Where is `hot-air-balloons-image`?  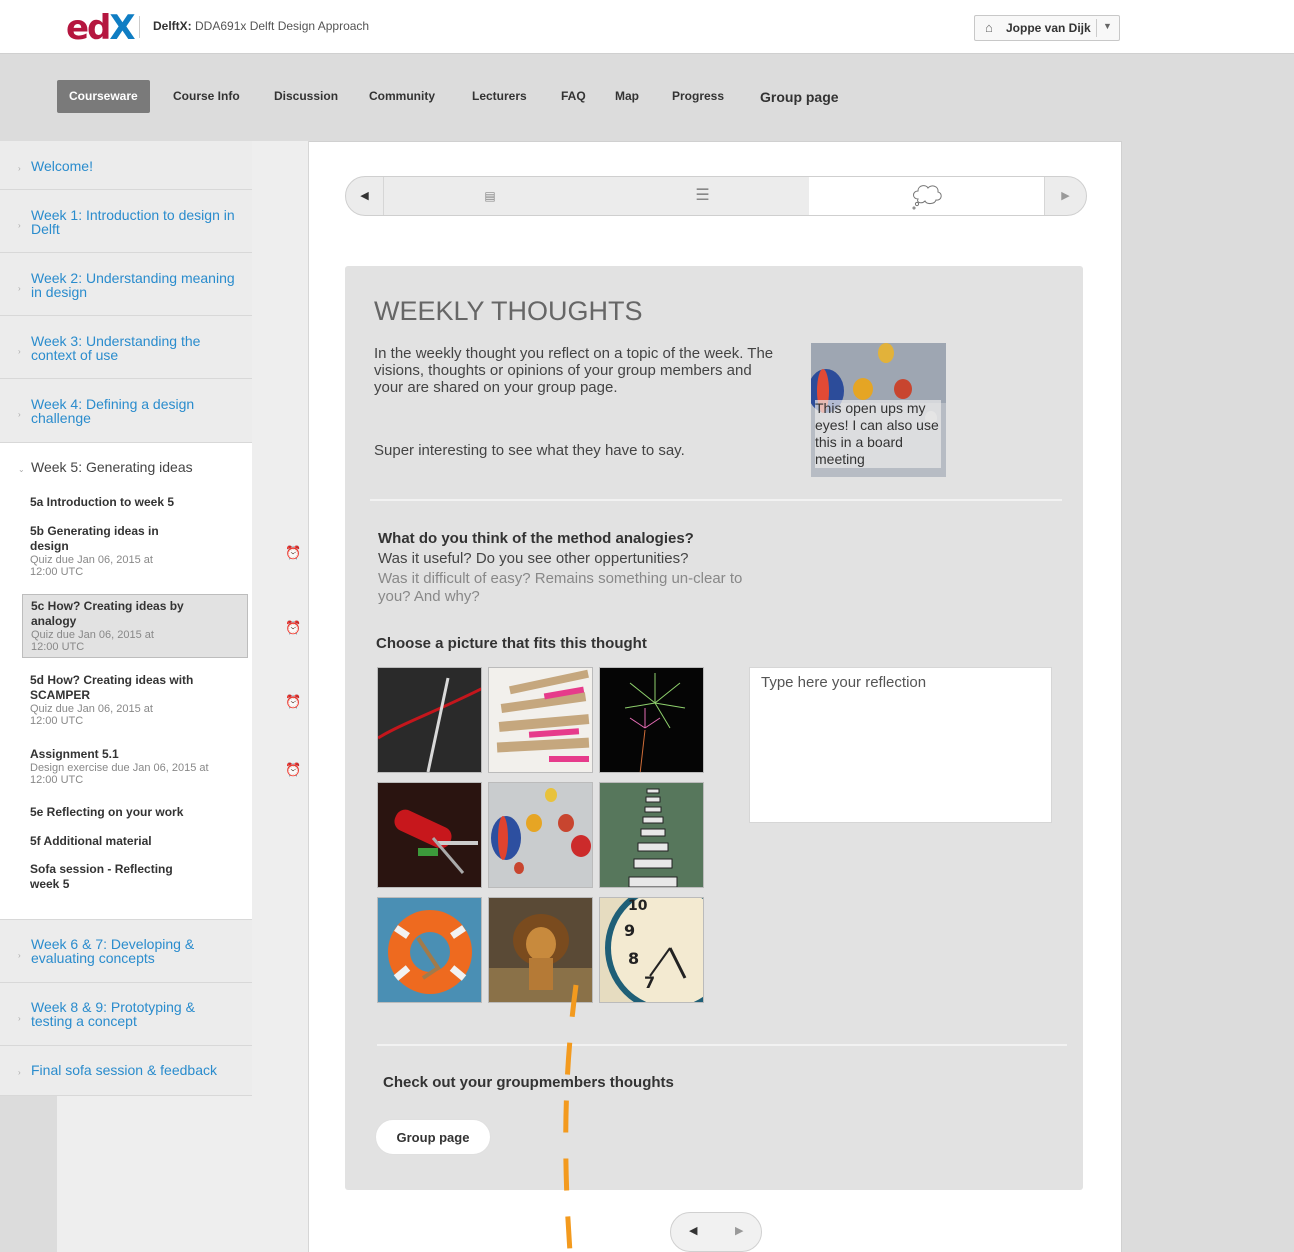 hot-air-balloons-image is located at coordinates (540, 835).